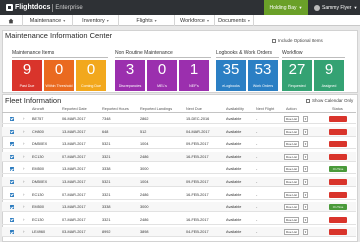 This screenshot has height=242, width=360. I want to click on column-header: Aircraft, so click(38, 109).